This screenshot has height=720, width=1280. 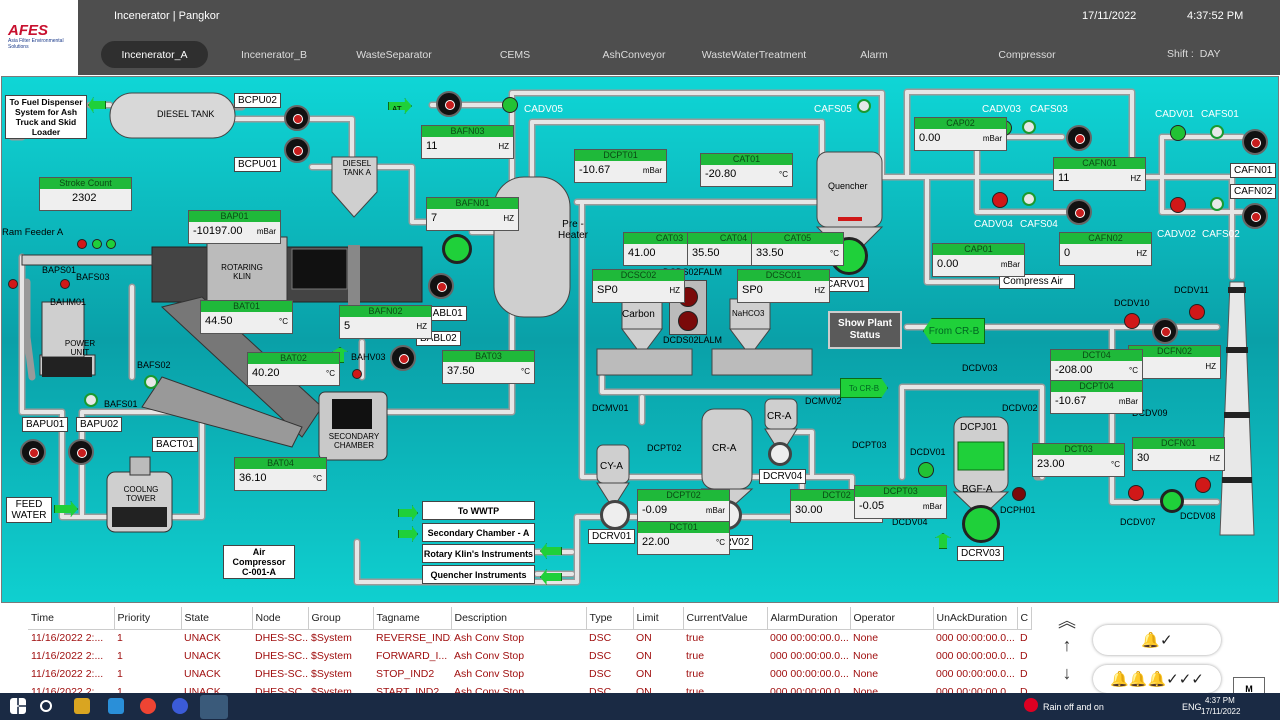 What do you see at coordinates (449, 104) in the screenshot?
I see `pump-at` at bounding box center [449, 104].